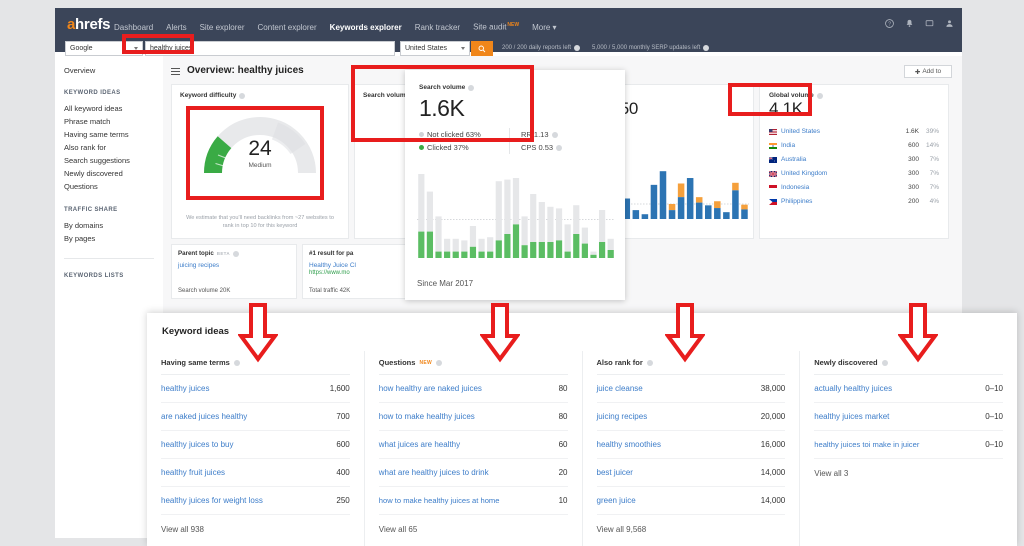 This screenshot has height=546, width=1024. What do you see at coordinates (109, 258) in the screenshot?
I see `sidebar-divider` at bounding box center [109, 258].